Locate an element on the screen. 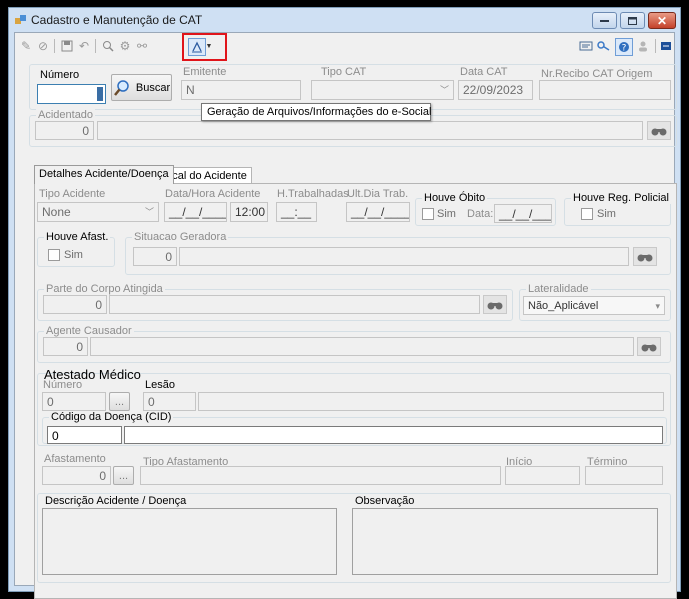 The width and height of the screenshot is (689, 599). user-icon is located at coordinates (643, 46).